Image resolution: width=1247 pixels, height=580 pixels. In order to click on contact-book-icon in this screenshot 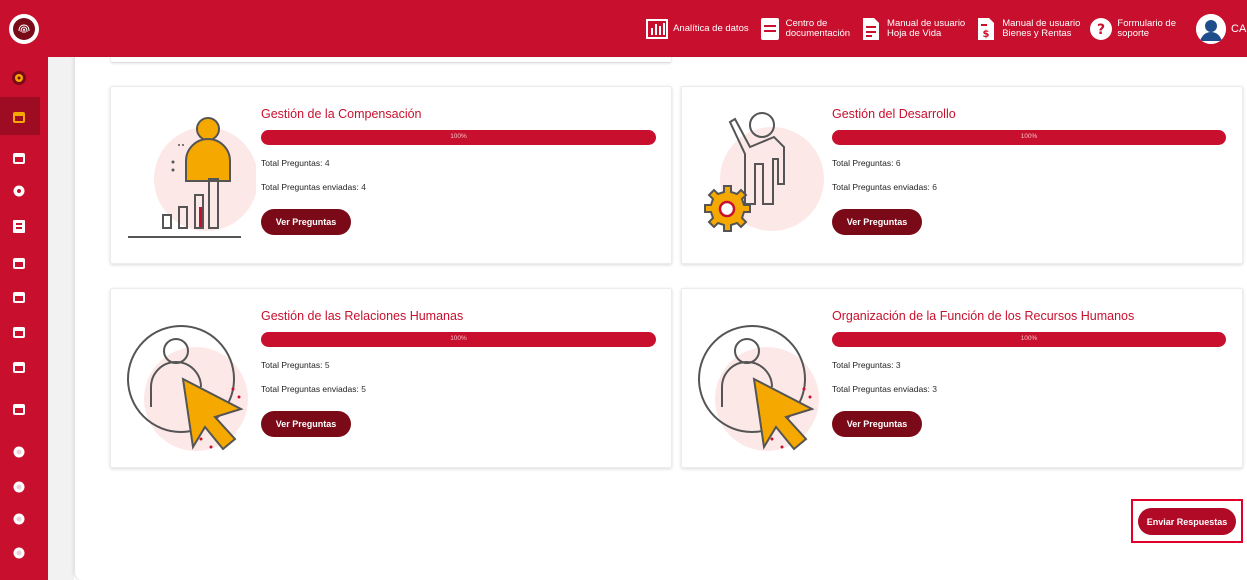, I will do `click(19, 226)`.